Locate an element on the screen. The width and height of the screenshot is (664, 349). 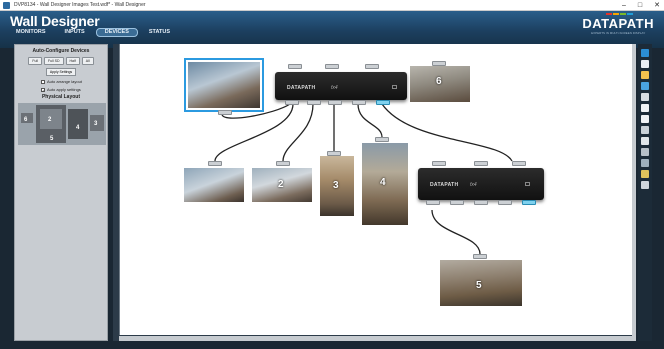
edit-icon is located at coordinates (645, 152).